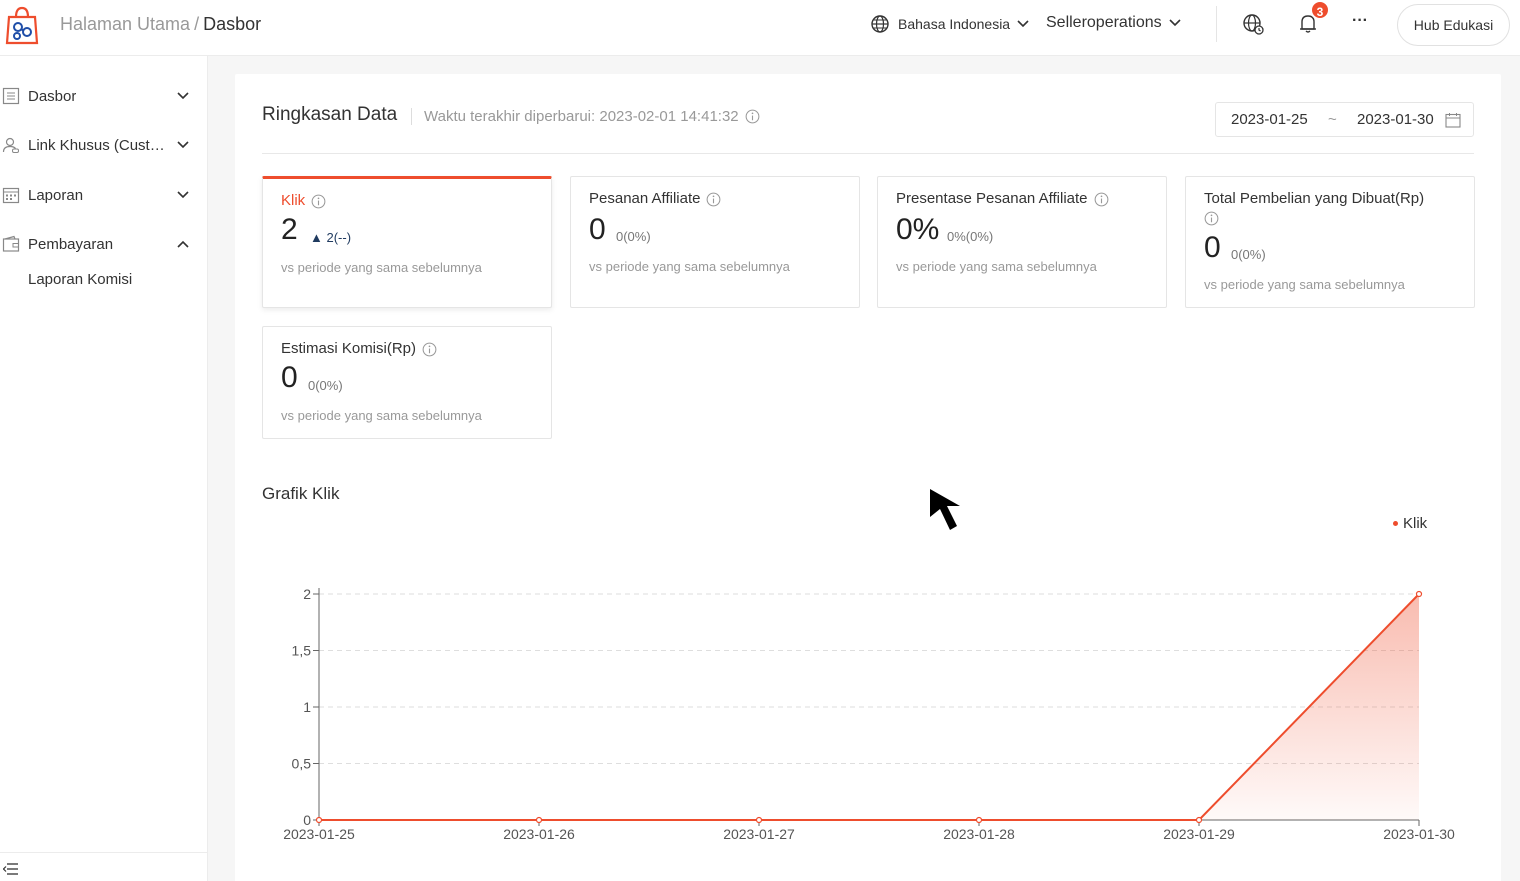  I want to click on globe-settings-icon, so click(1253, 24).